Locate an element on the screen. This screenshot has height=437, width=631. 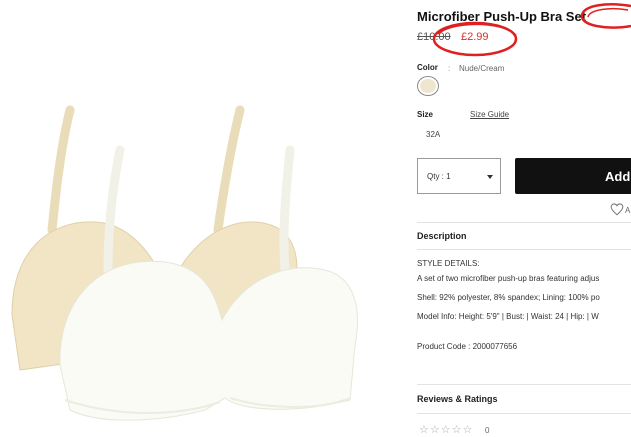
review-count: 0 is located at coordinates (487, 430).